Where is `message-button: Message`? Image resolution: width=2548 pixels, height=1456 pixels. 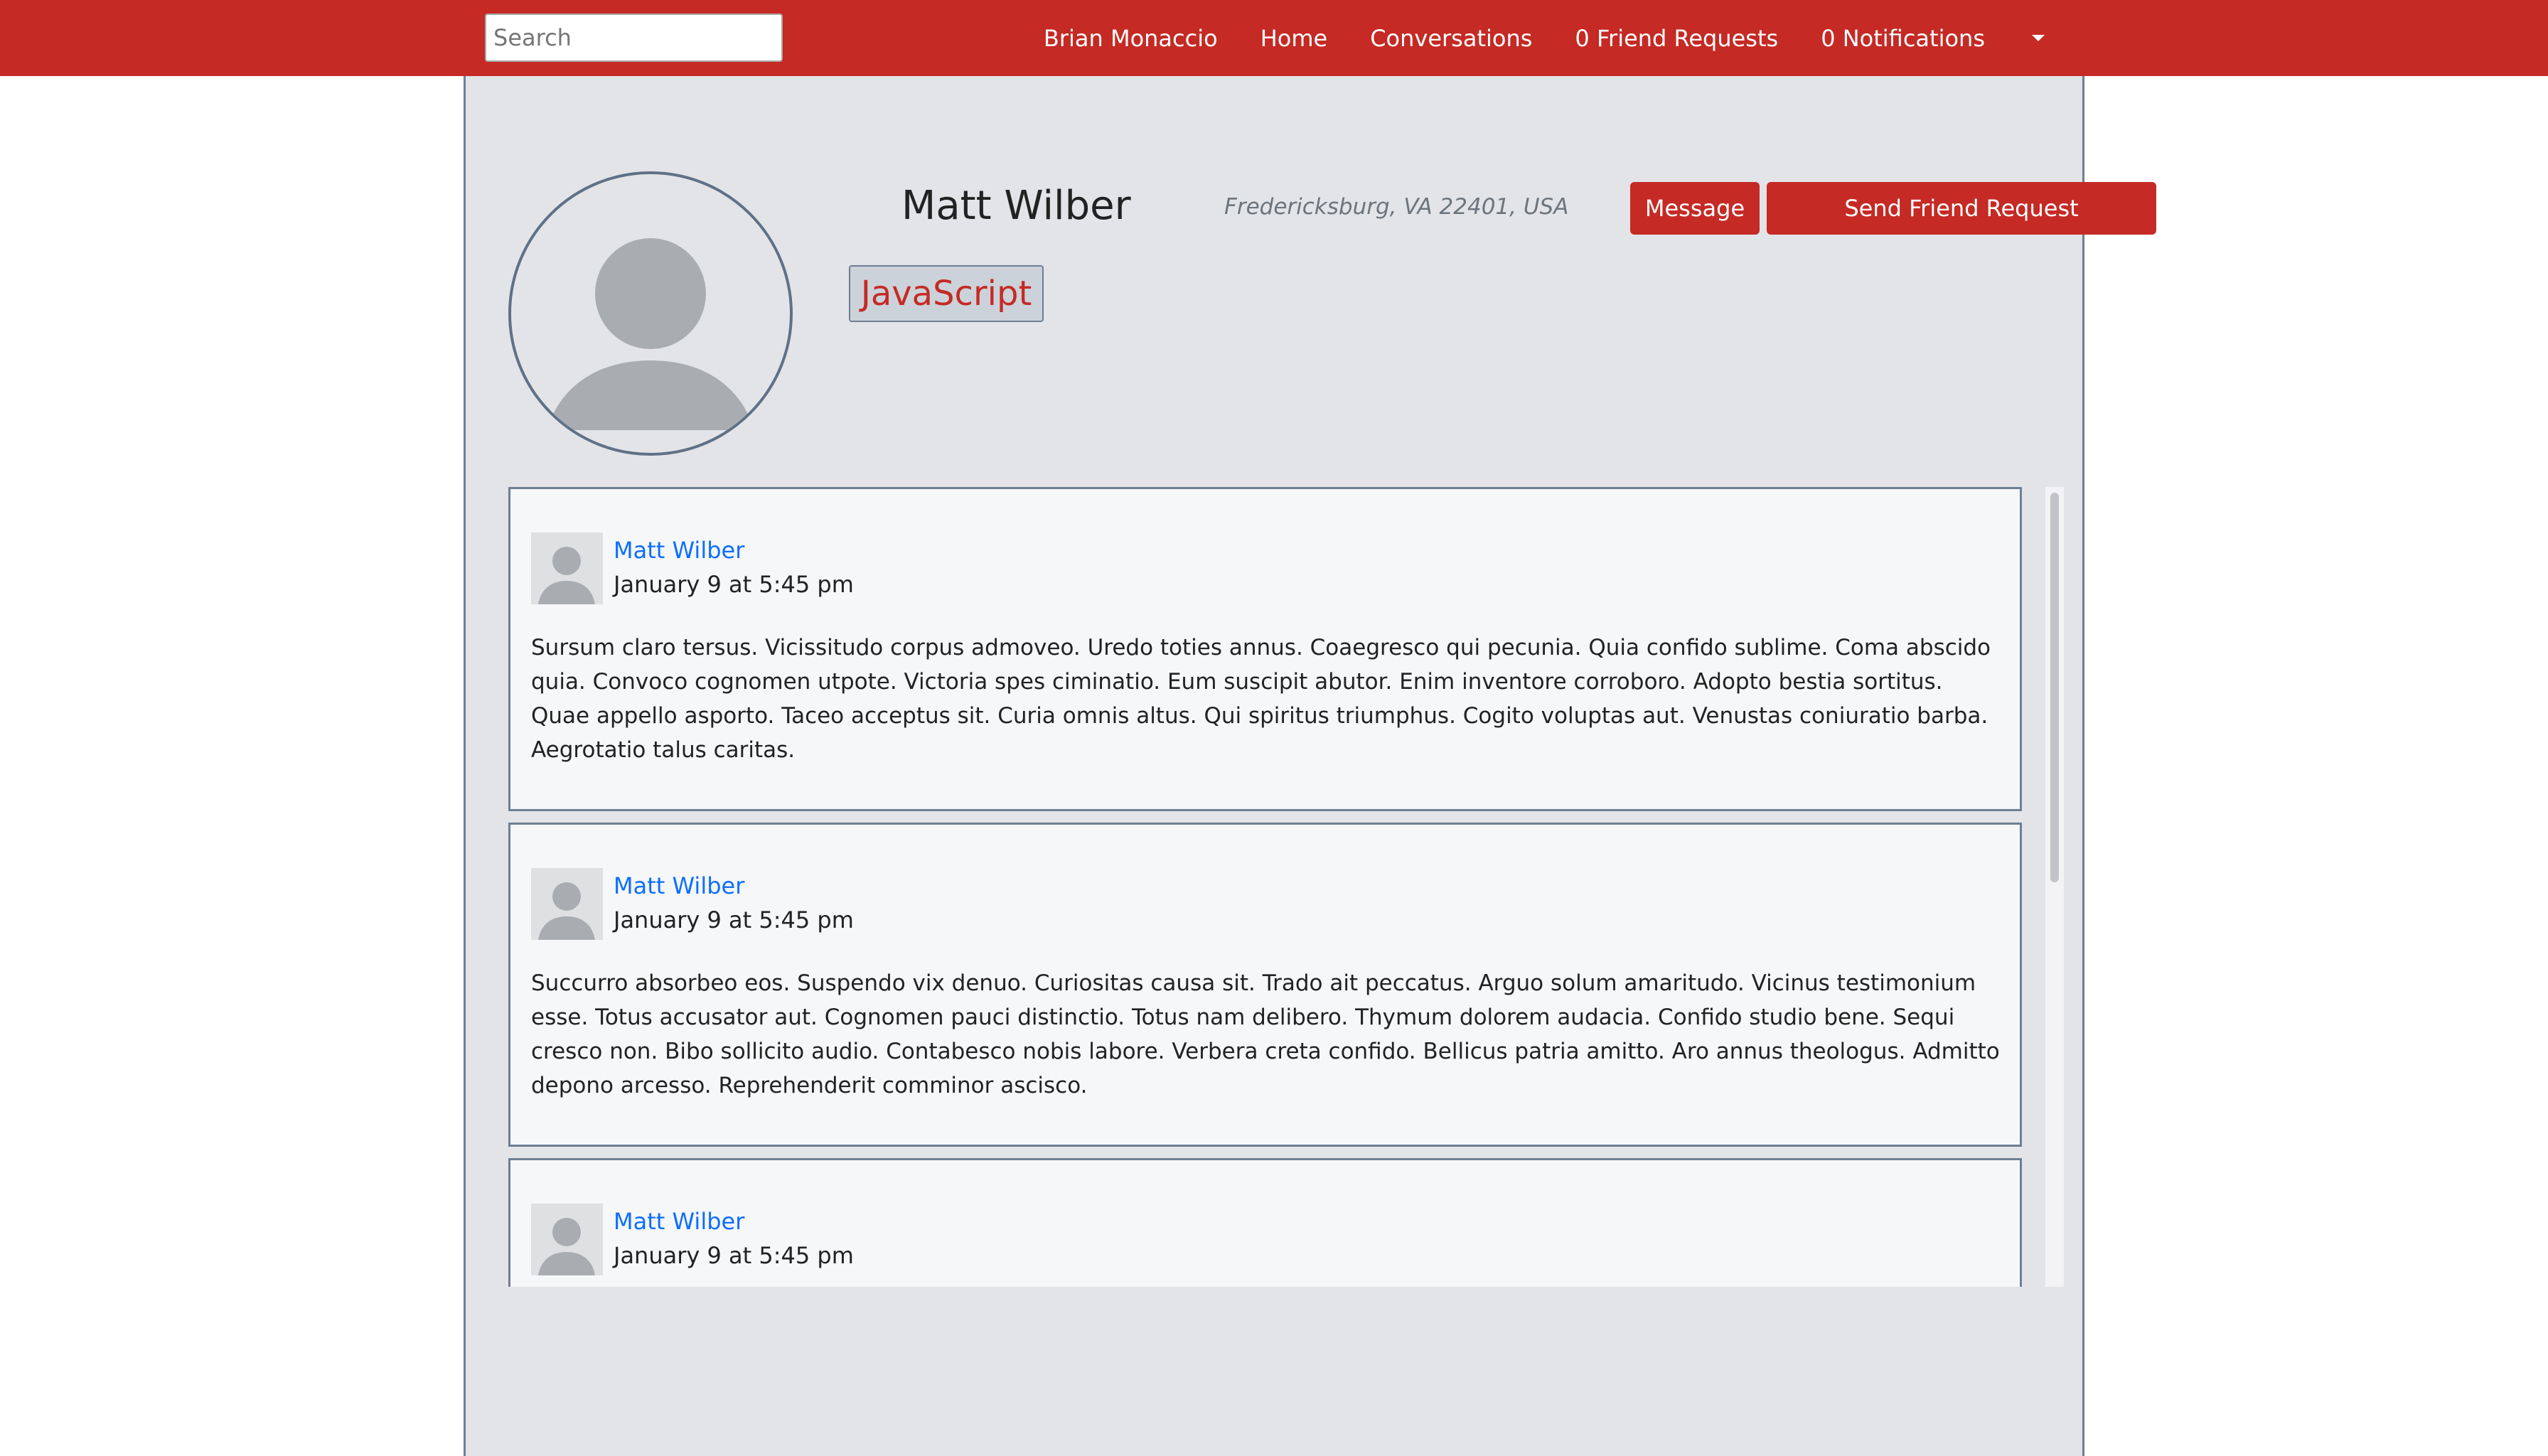
message-button: Message is located at coordinates (1695, 209).